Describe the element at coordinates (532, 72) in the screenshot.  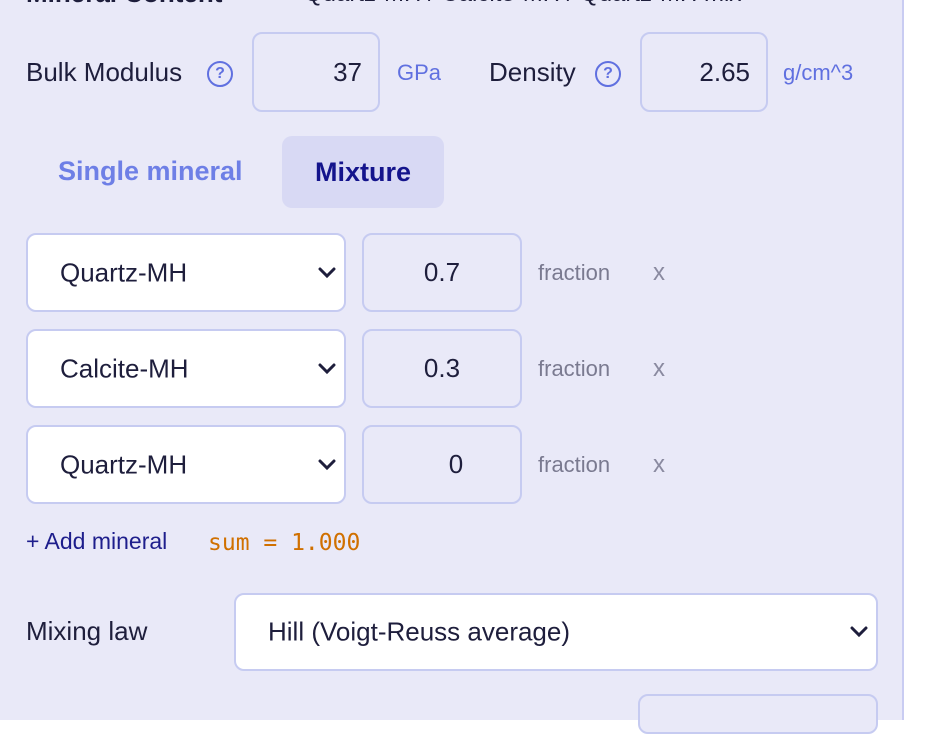
I see `density-label: Density` at that location.